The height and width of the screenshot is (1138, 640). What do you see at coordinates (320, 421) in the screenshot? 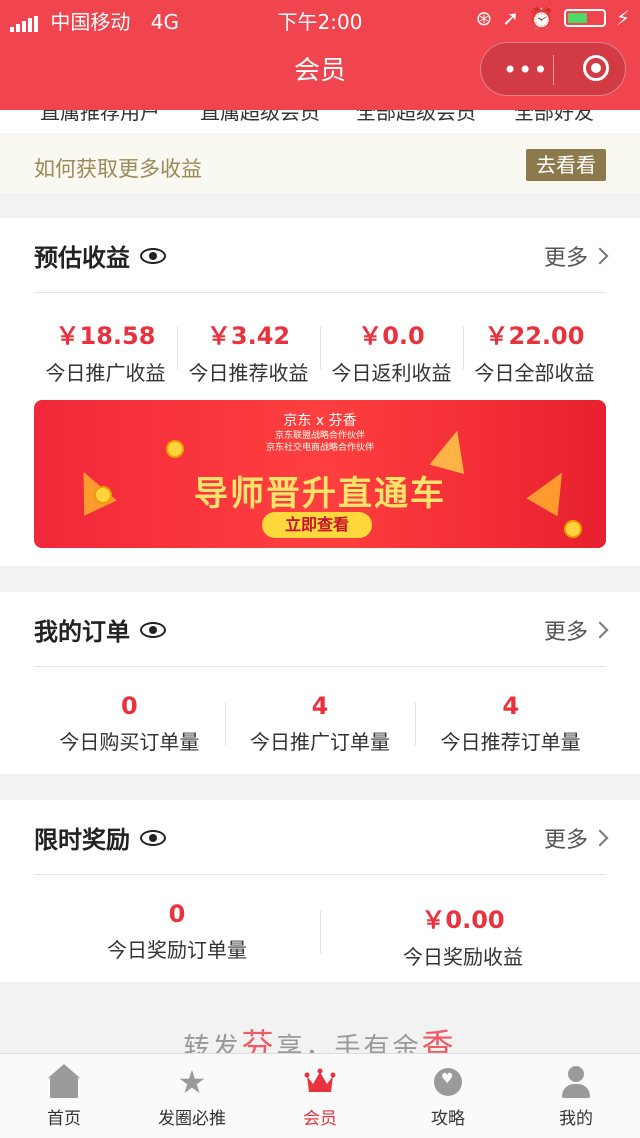
I see `banner-logo: 京东 x 芬香` at bounding box center [320, 421].